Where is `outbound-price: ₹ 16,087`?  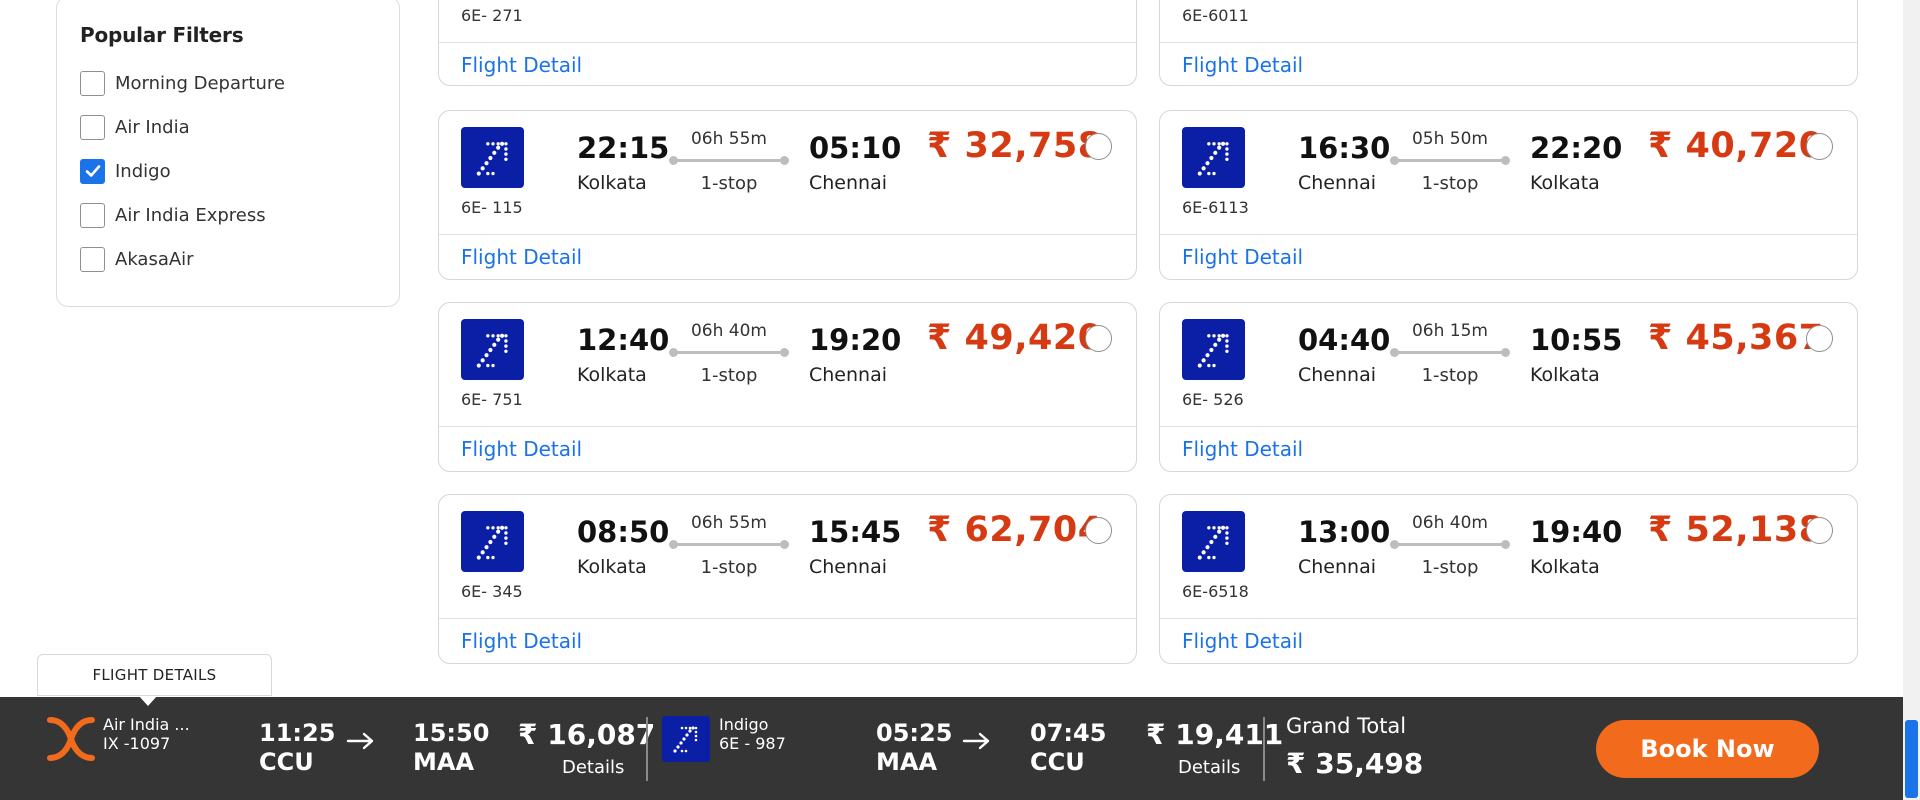
outbound-price: ₹ 16,087 is located at coordinates (587, 734).